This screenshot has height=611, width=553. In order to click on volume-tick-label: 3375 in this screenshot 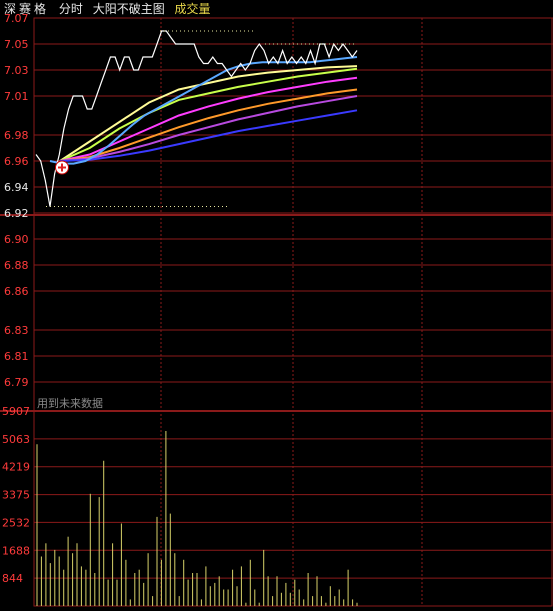, I will do `click(16, 495)`.